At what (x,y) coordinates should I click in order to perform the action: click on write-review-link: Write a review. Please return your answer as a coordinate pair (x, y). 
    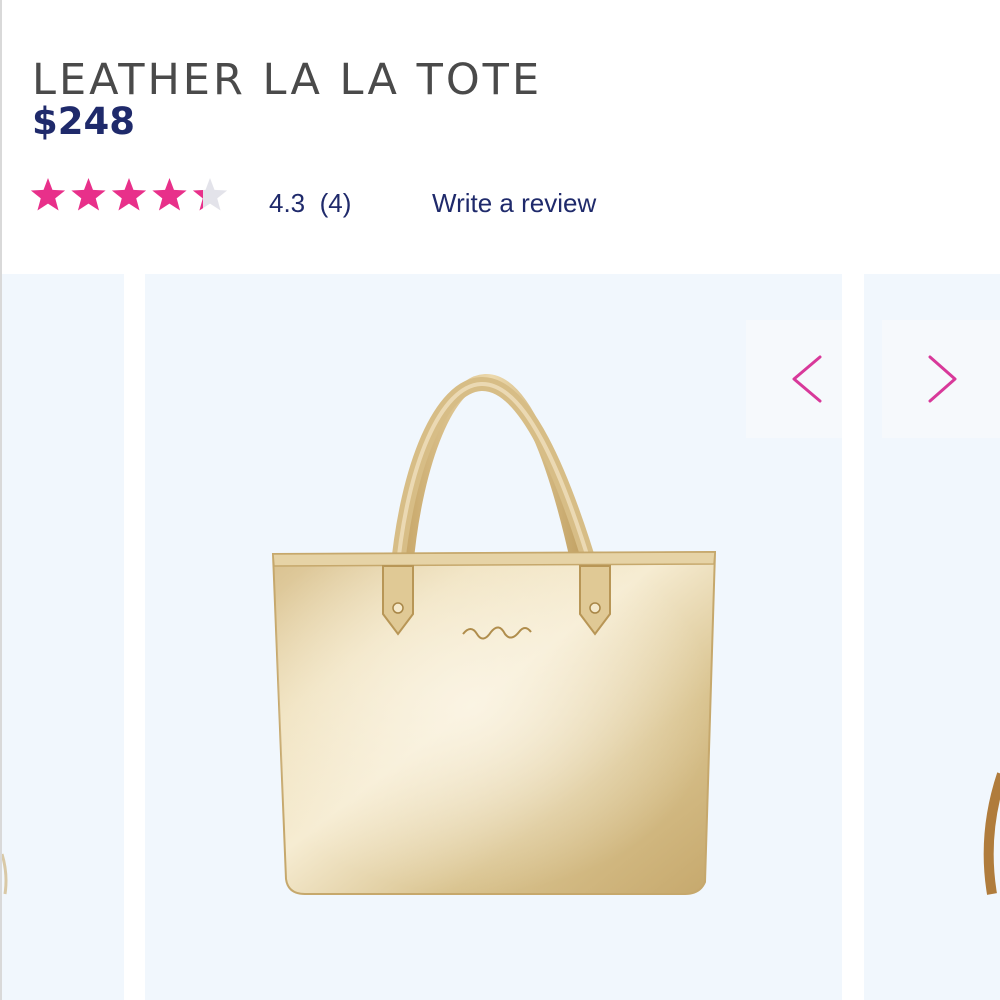
    Looking at the image, I should click on (514, 203).